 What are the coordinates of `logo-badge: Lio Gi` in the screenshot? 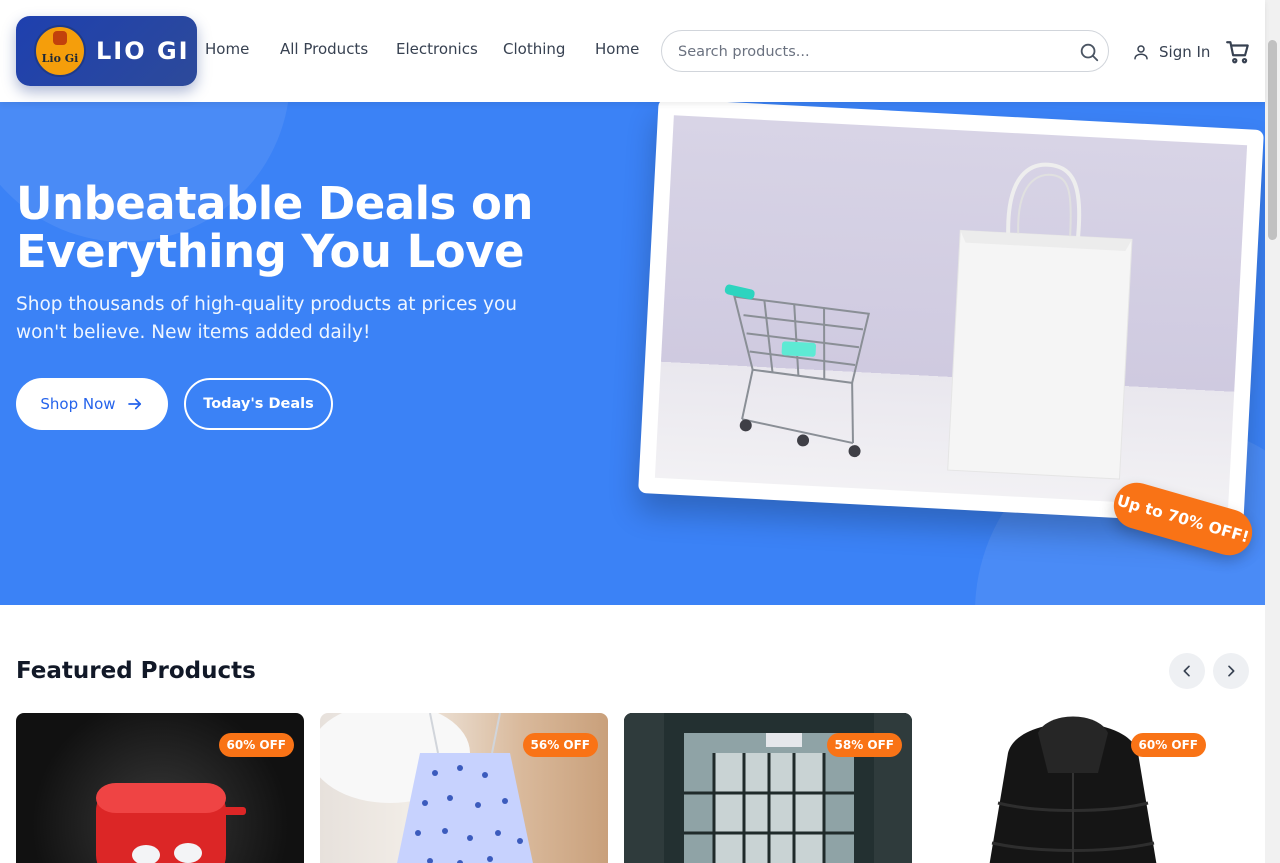 It's located at (60, 51).